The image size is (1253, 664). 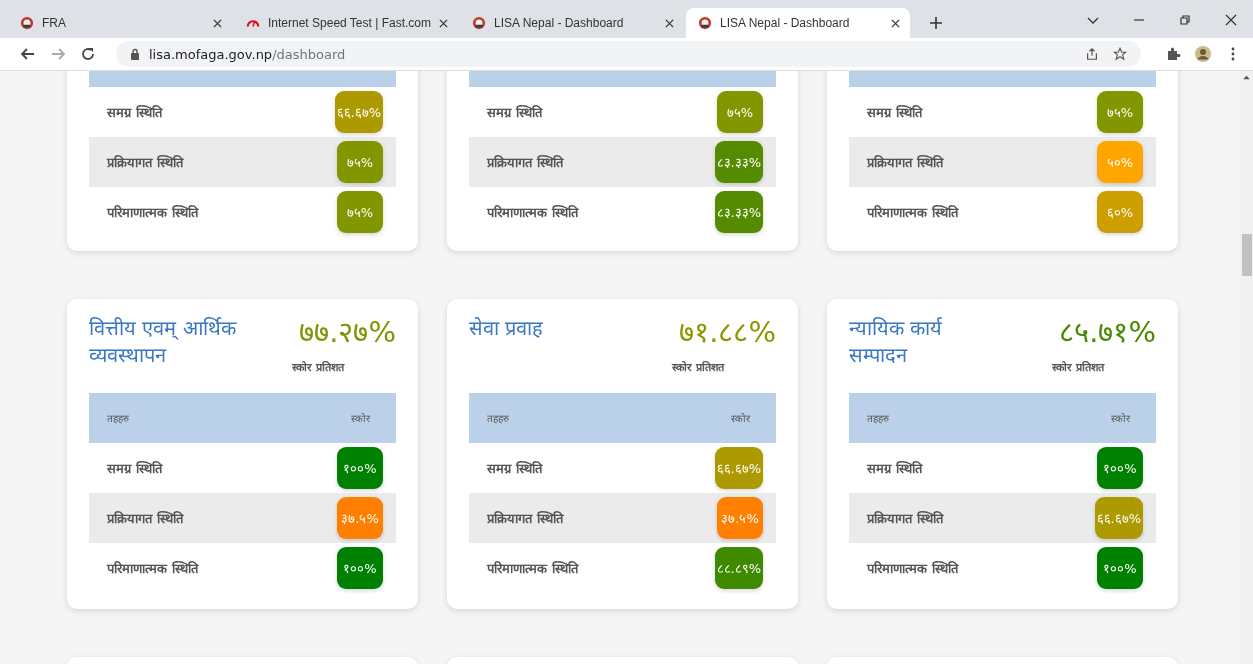 I want to click on score-total: ७१.८८%, so click(x=727, y=332).